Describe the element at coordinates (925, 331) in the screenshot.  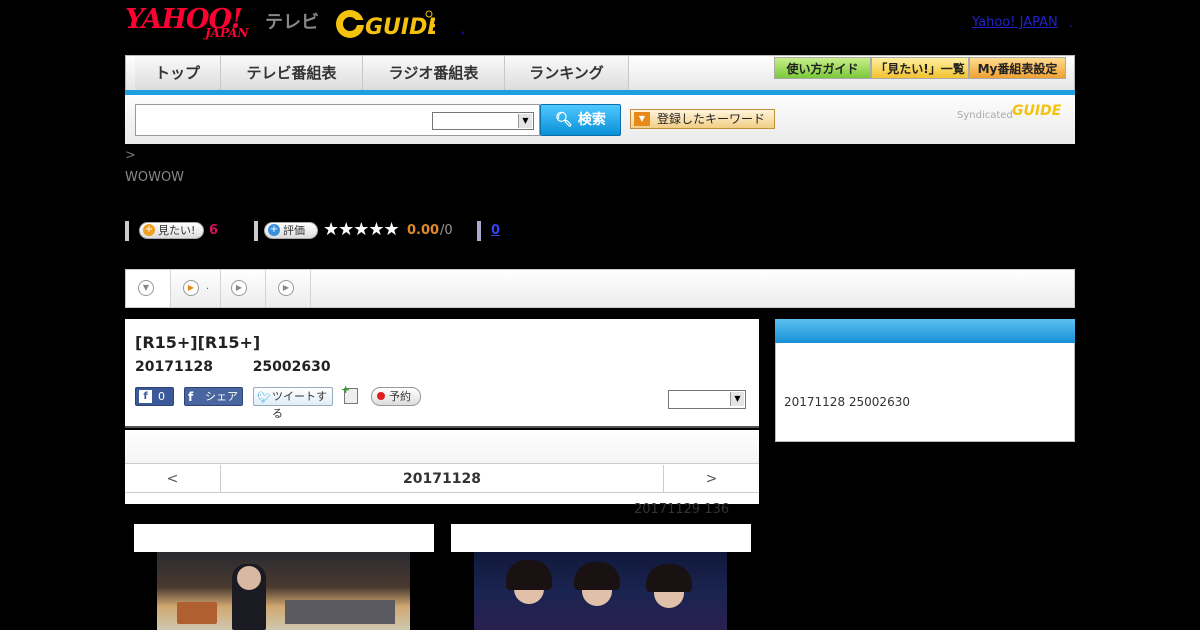
I see `sidebar-panel-header` at that location.